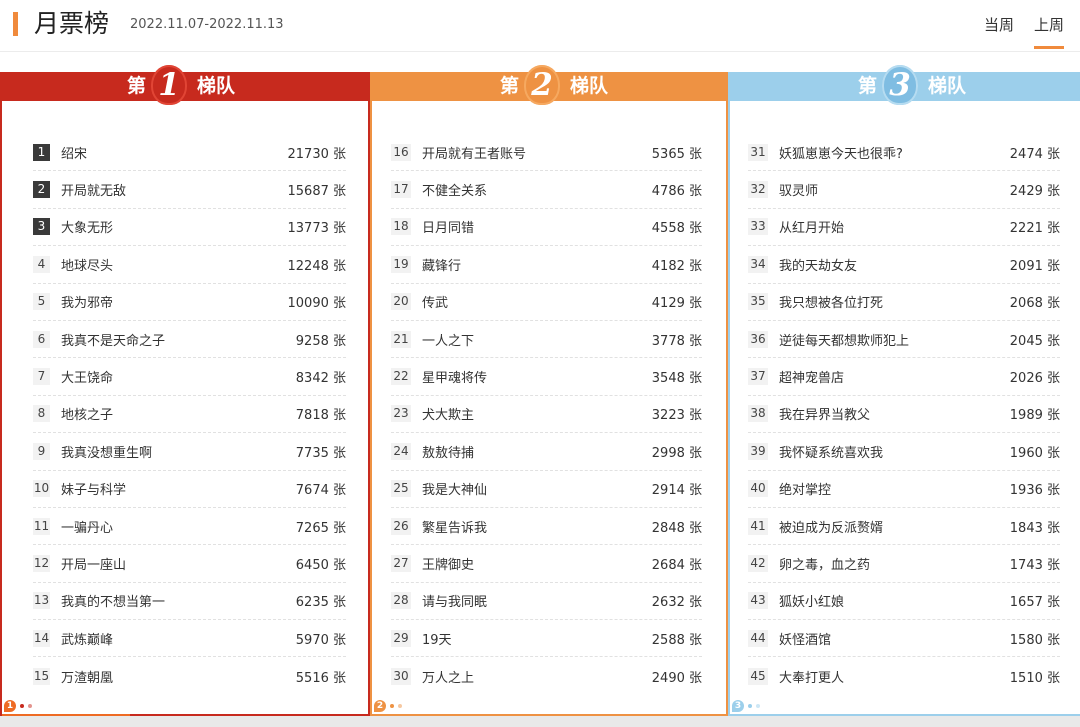 The height and width of the screenshot is (727, 1080). What do you see at coordinates (178, 600) in the screenshot?
I see `book-title-link: 我真的不想当第一` at bounding box center [178, 600].